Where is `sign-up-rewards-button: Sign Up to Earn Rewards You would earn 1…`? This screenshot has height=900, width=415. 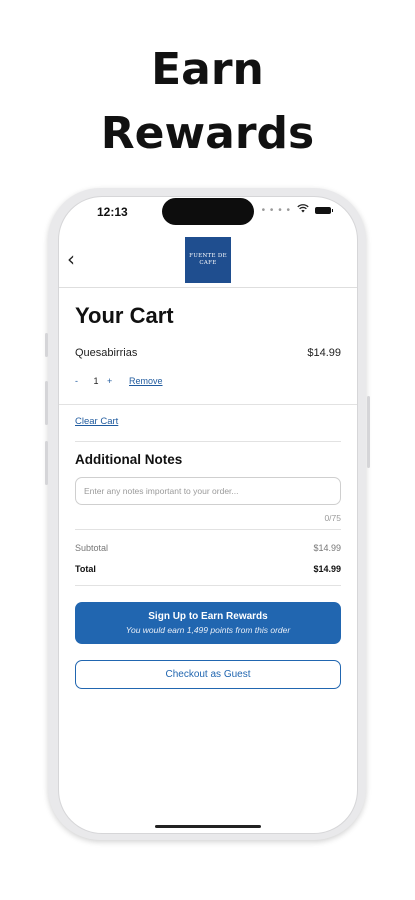
sign-up-rewards-button: Sign Up to Earn Rewards You would earn 1… is located at coordinates (208, 623).